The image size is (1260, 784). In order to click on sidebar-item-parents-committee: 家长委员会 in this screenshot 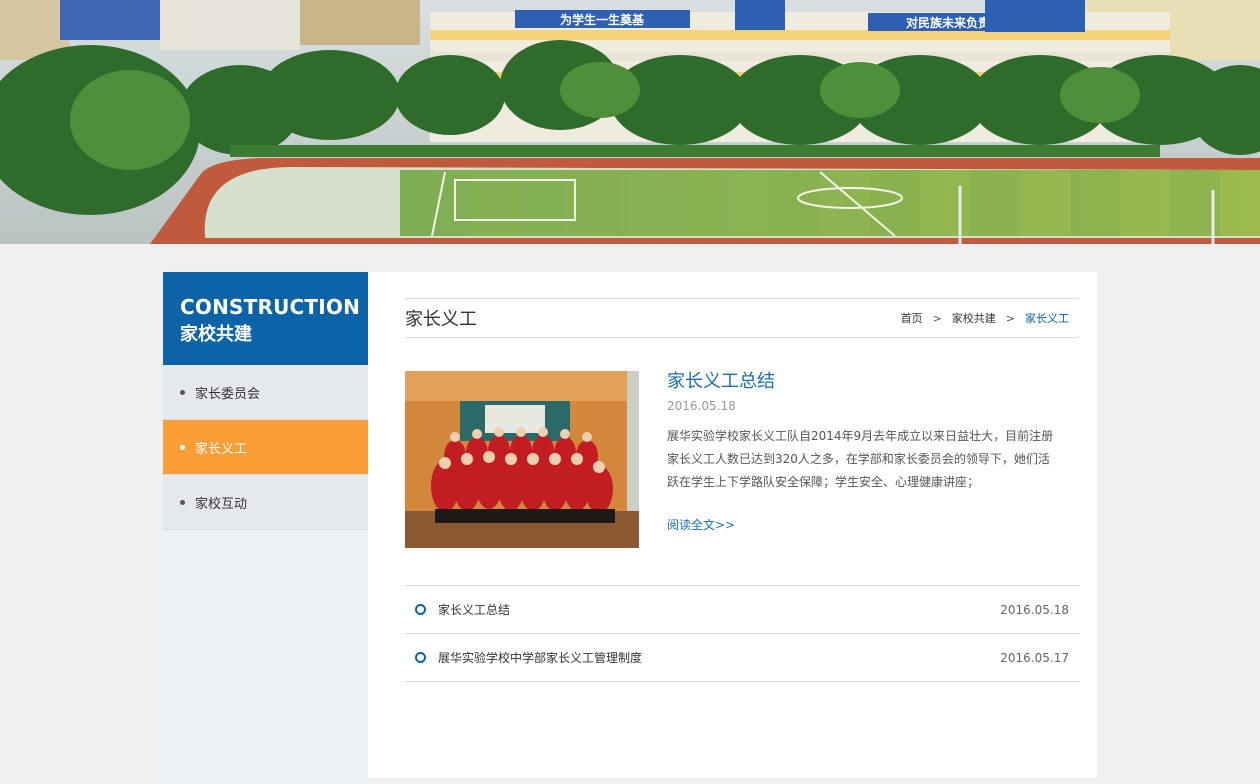, I will do `click(265, 392)`.